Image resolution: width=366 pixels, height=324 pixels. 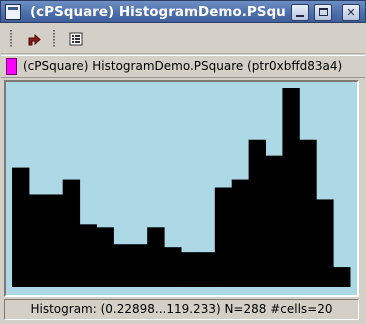 What do you see at coordinates (157, 12) in the screenshot?
I see `window-title: (cPSquare) HistogramDemo.PSquare` at bounding box center [157, 12].